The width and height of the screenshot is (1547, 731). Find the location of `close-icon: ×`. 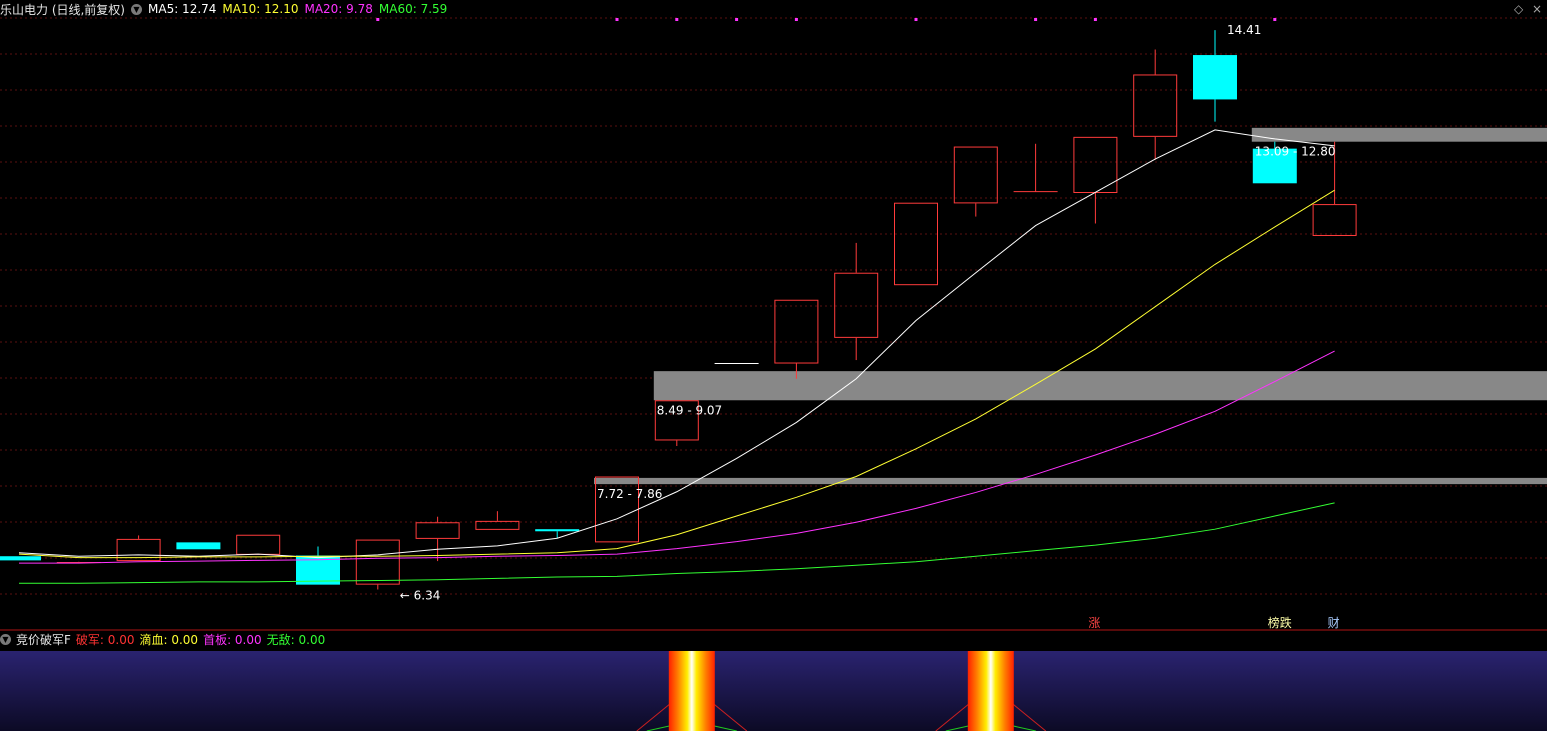

close-icon: × is located at coordinates (1537, 9).